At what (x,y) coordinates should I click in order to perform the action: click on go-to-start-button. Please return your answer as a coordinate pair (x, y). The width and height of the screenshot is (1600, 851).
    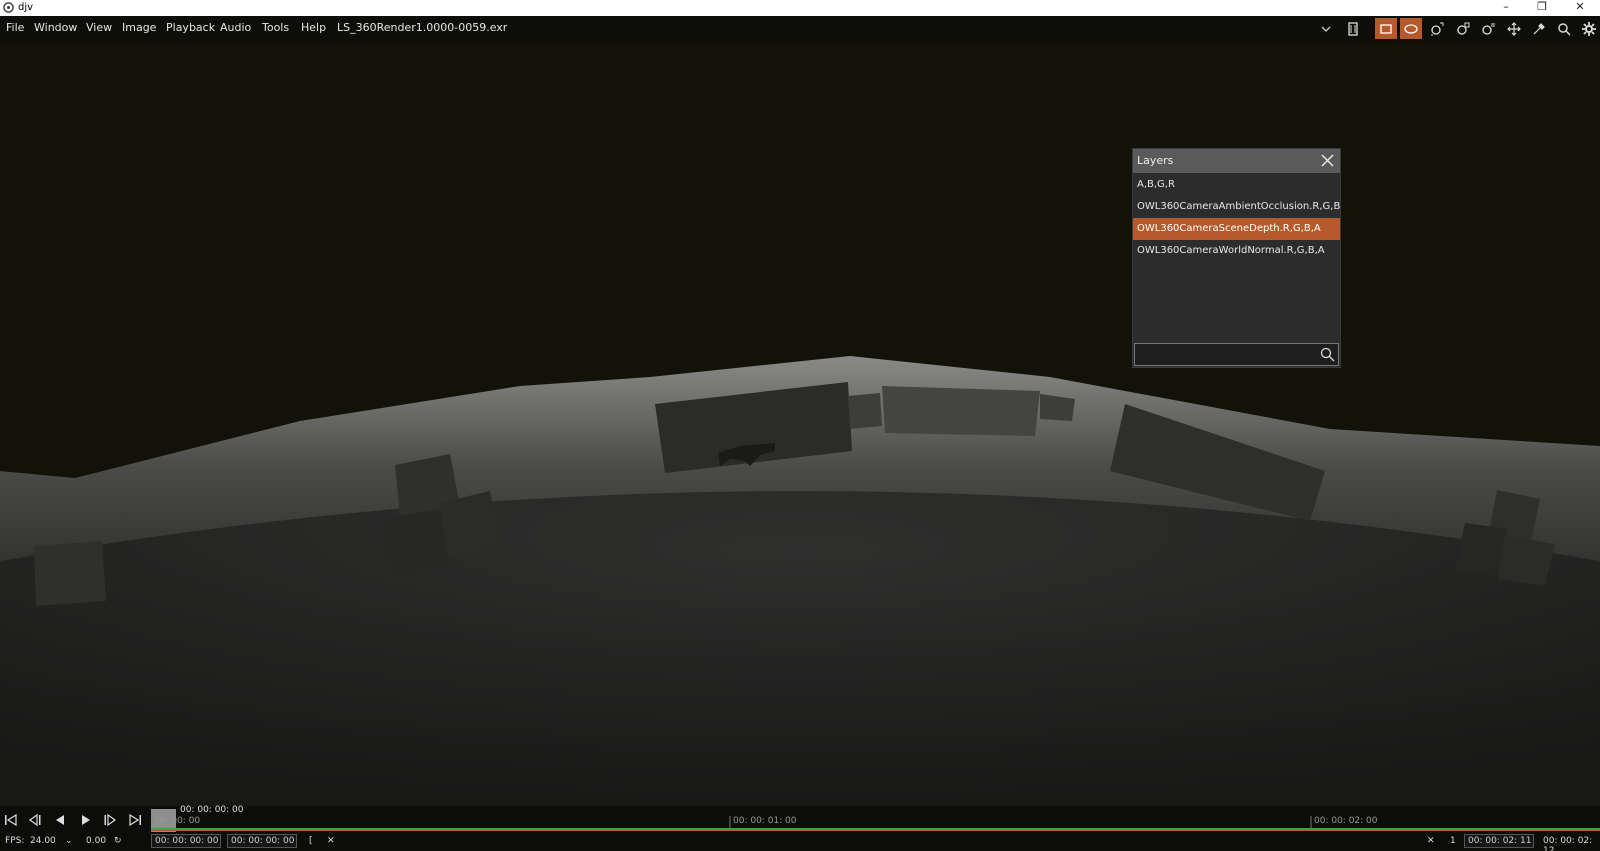
    Looking at the image, I should click on (11, 820).